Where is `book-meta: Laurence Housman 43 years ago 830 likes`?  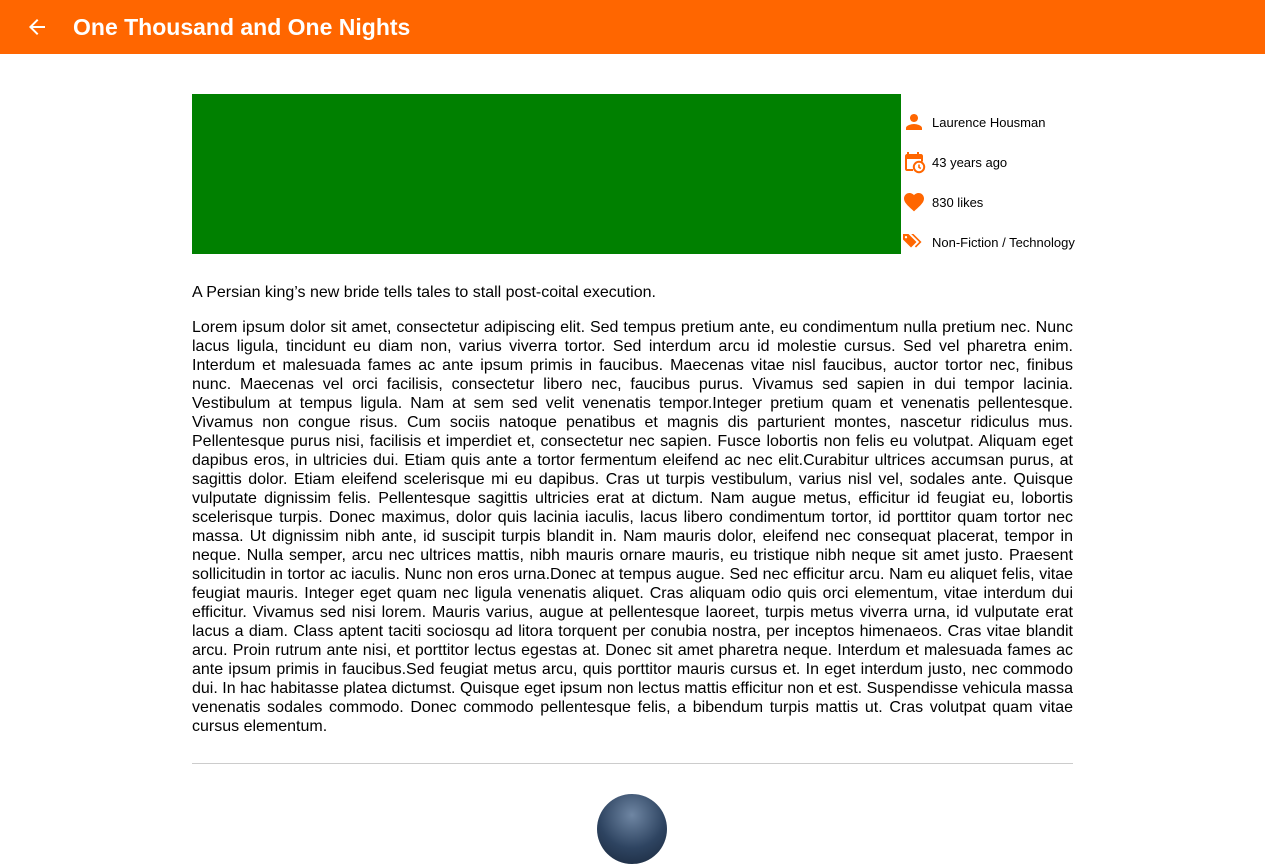
book-meta: Laurence Housman 43 years ago 830 likes is located at coordinates (988, 182).